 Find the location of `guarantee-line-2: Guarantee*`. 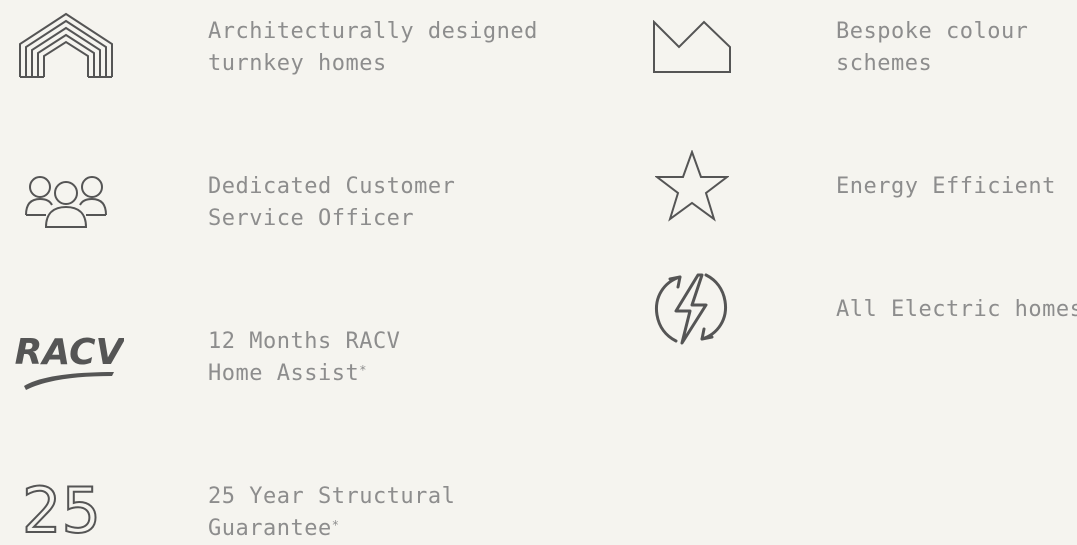

guarantee-line-2: Guarantee* is located at coordinates (274, 528).